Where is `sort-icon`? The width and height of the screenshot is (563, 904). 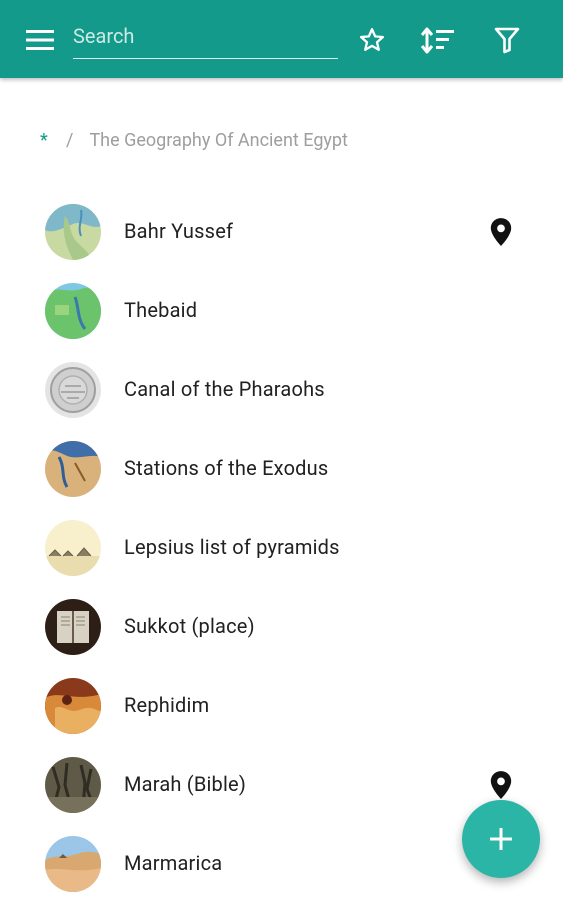
sort-icon is located at coordinates (437, 40).